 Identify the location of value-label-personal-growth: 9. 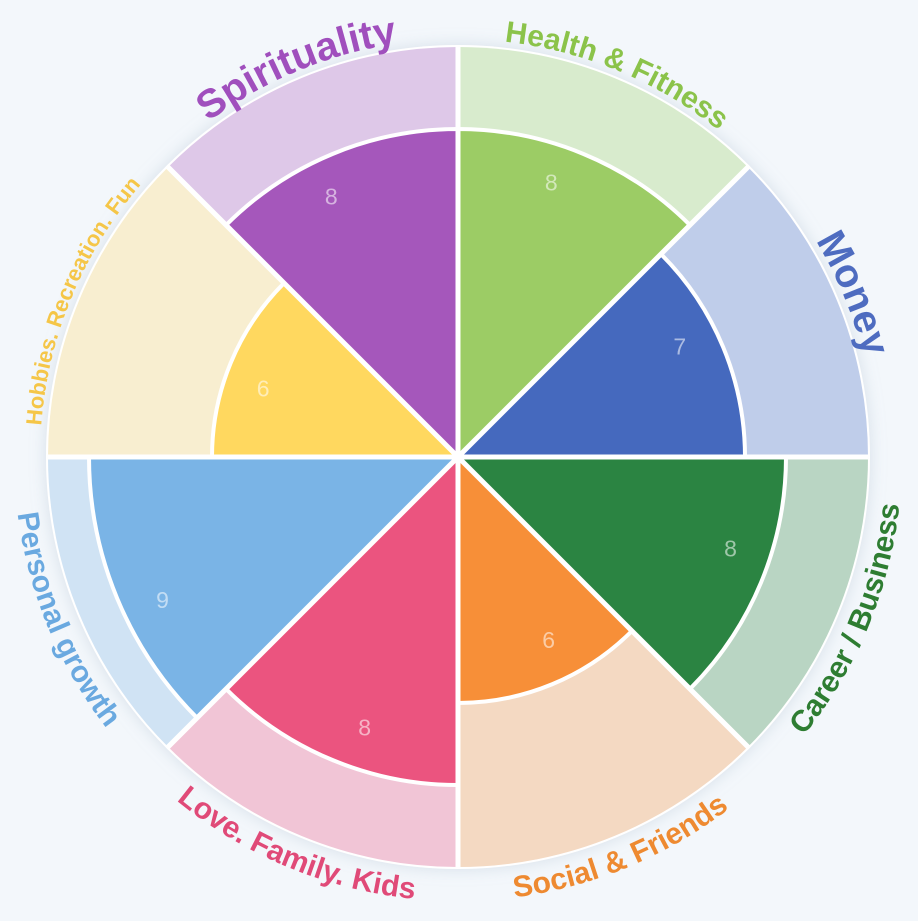
(162, 600).